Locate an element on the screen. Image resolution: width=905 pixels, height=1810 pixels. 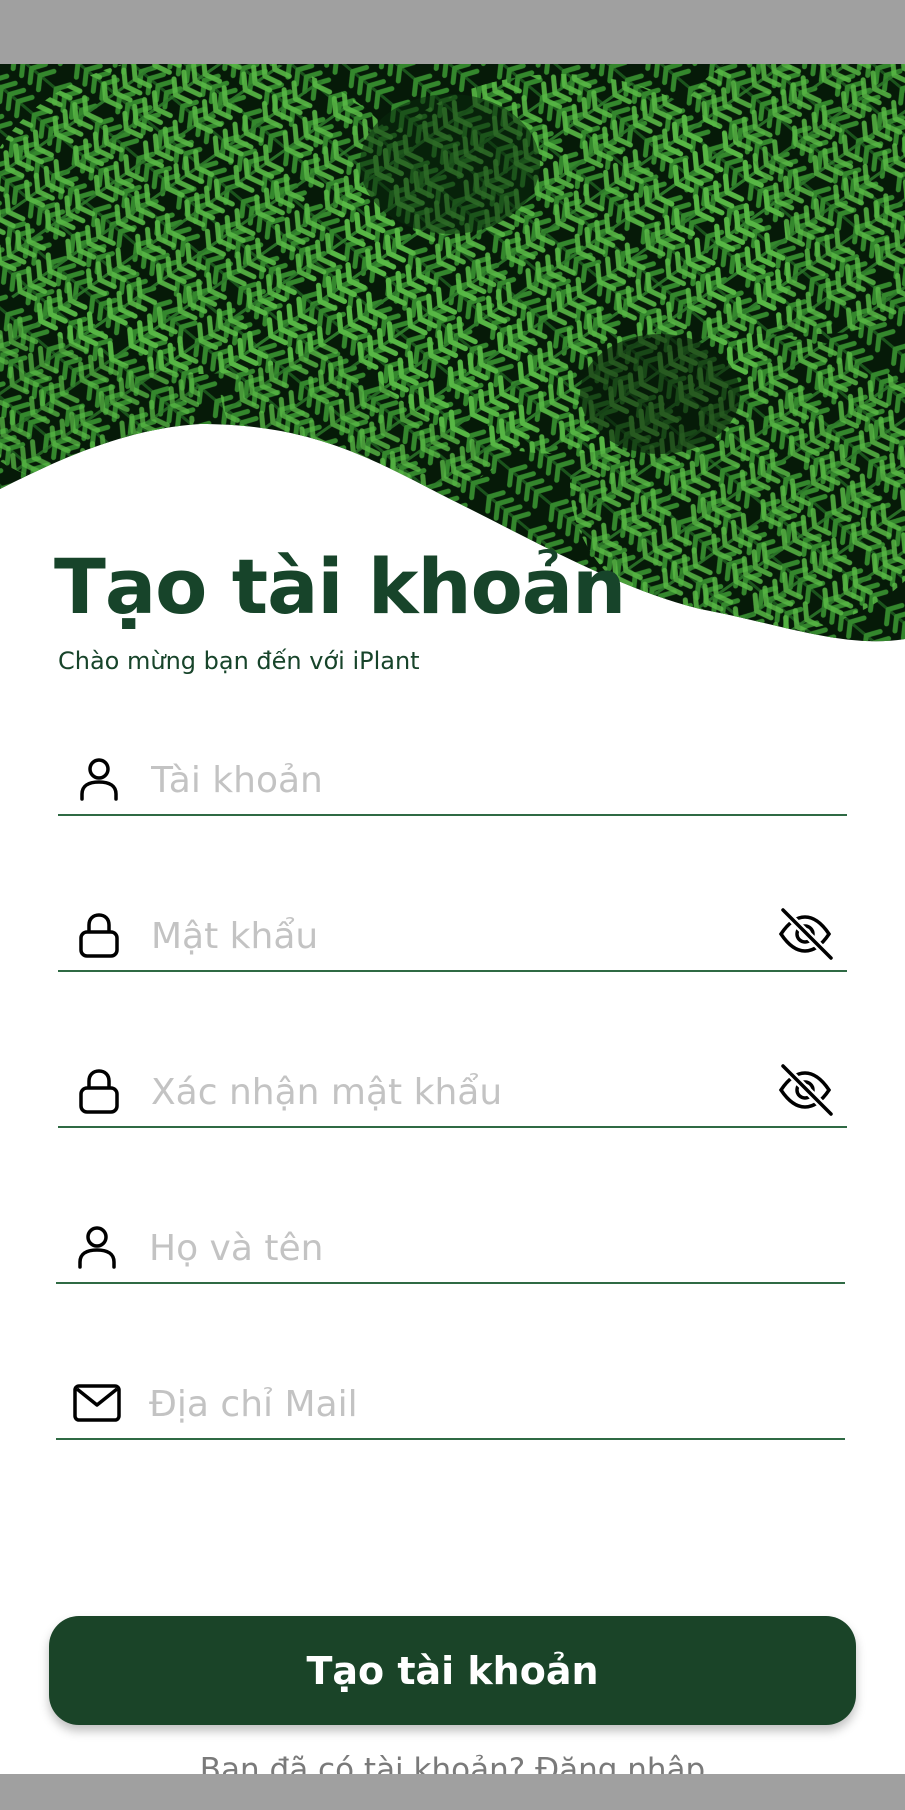
username-input is located at coordinates (451, 780).